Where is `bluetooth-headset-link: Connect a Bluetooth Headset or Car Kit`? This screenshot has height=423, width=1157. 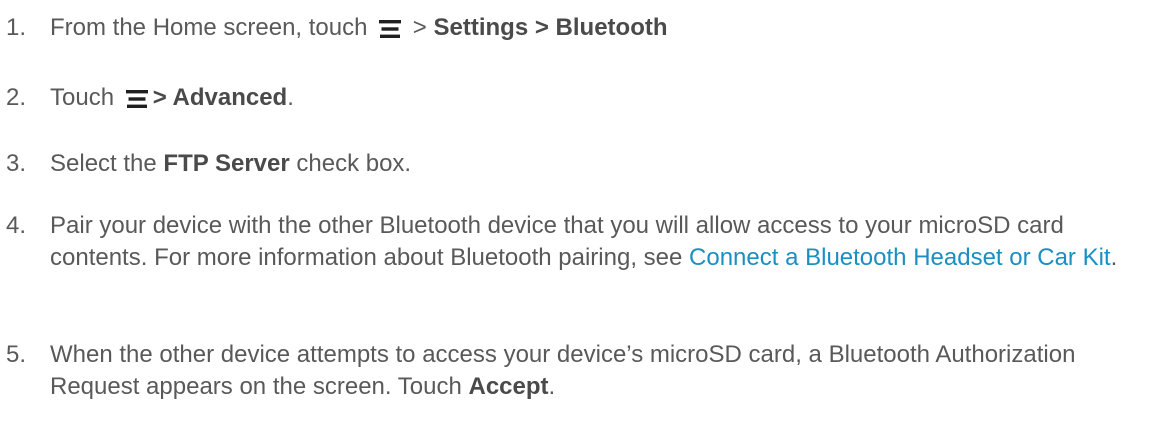
bluetooth-headset-link: Connect a Bluetooth Headset or Car Kit is located at coordinates (900, 257).